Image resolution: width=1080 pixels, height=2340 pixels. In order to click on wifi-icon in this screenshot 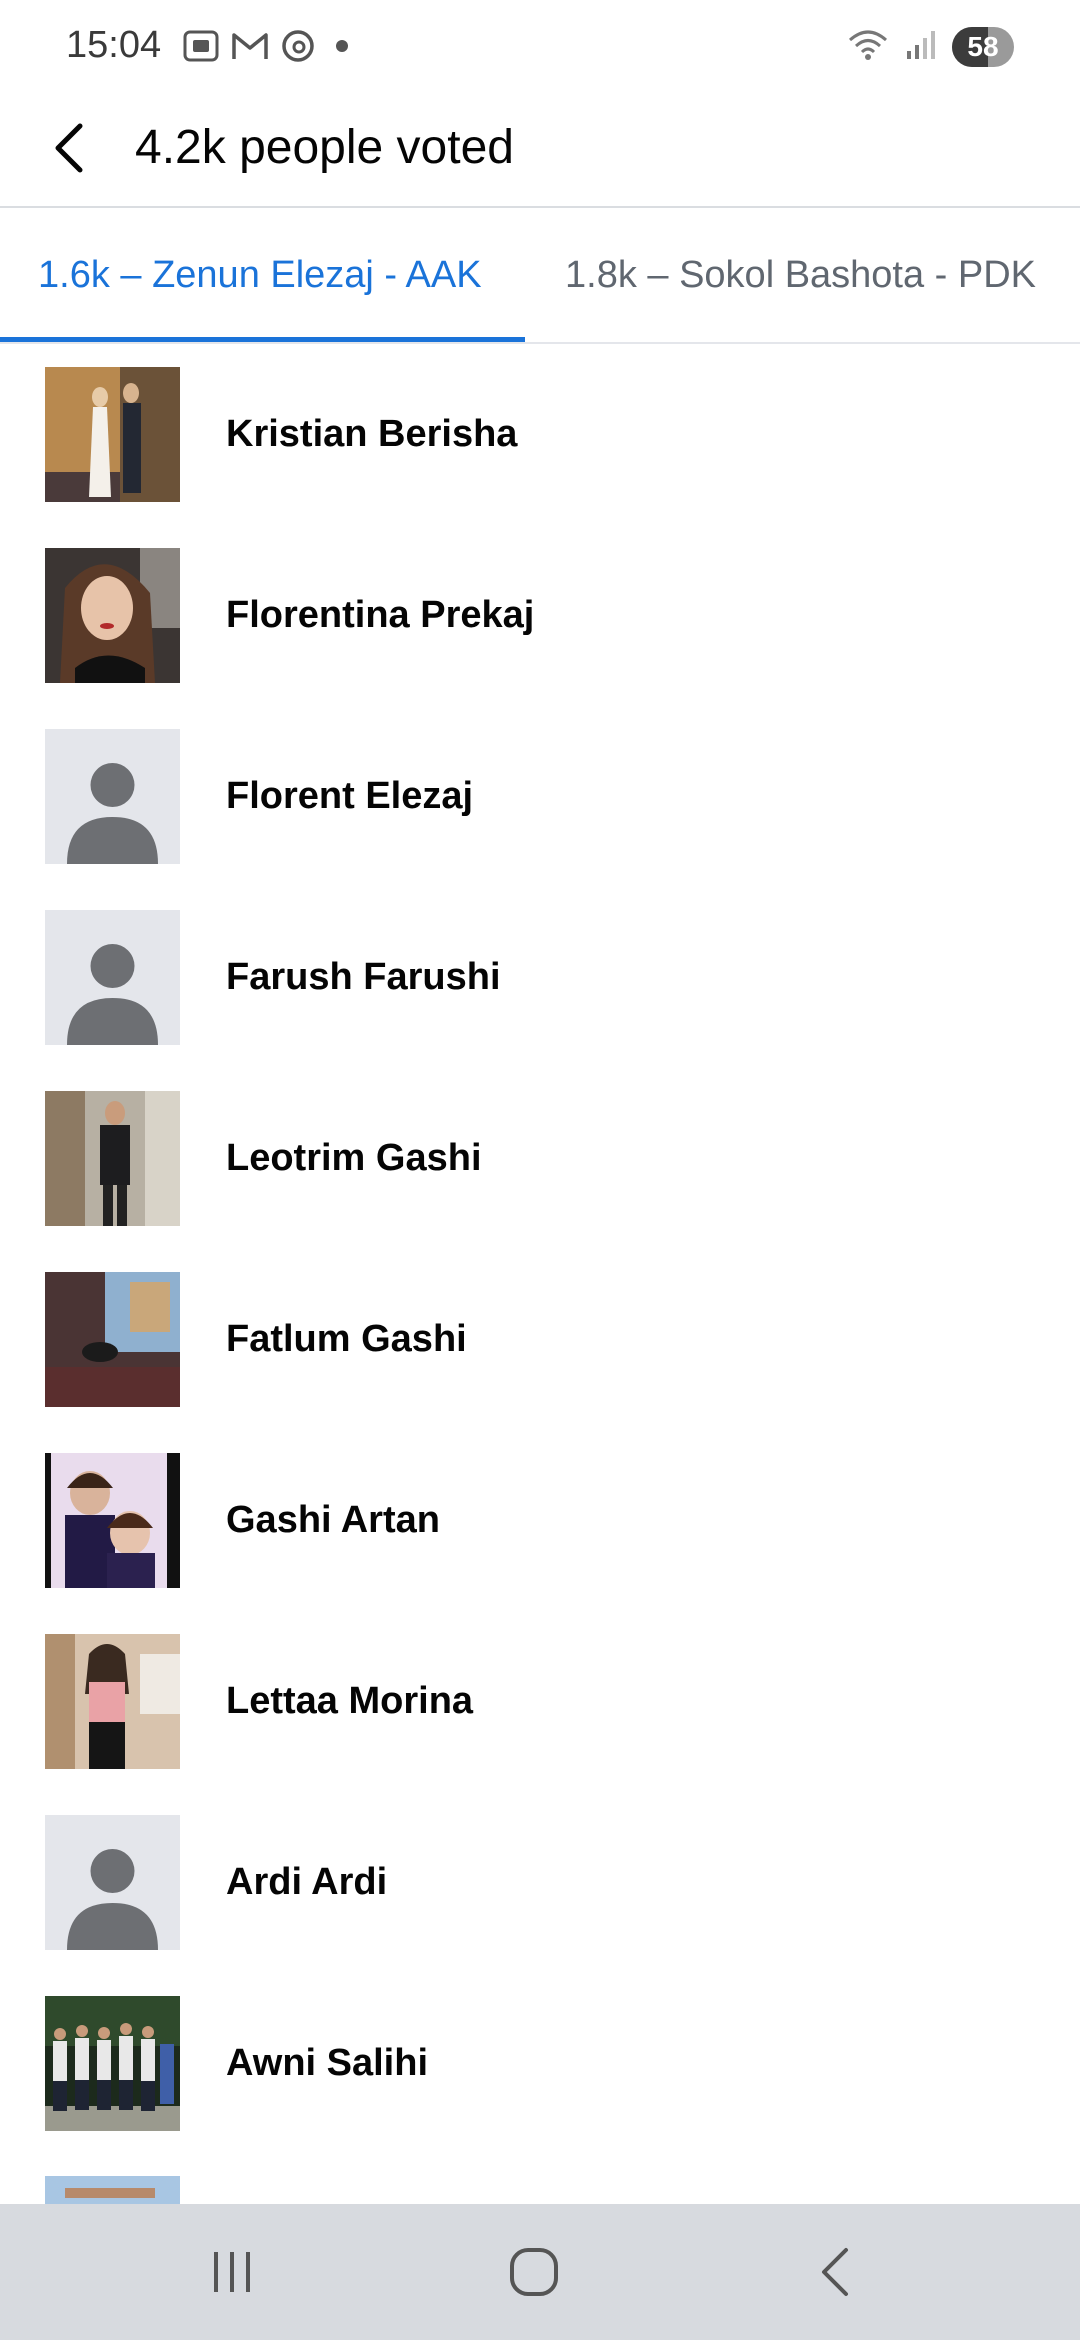, I will do `click(868, 46)`.